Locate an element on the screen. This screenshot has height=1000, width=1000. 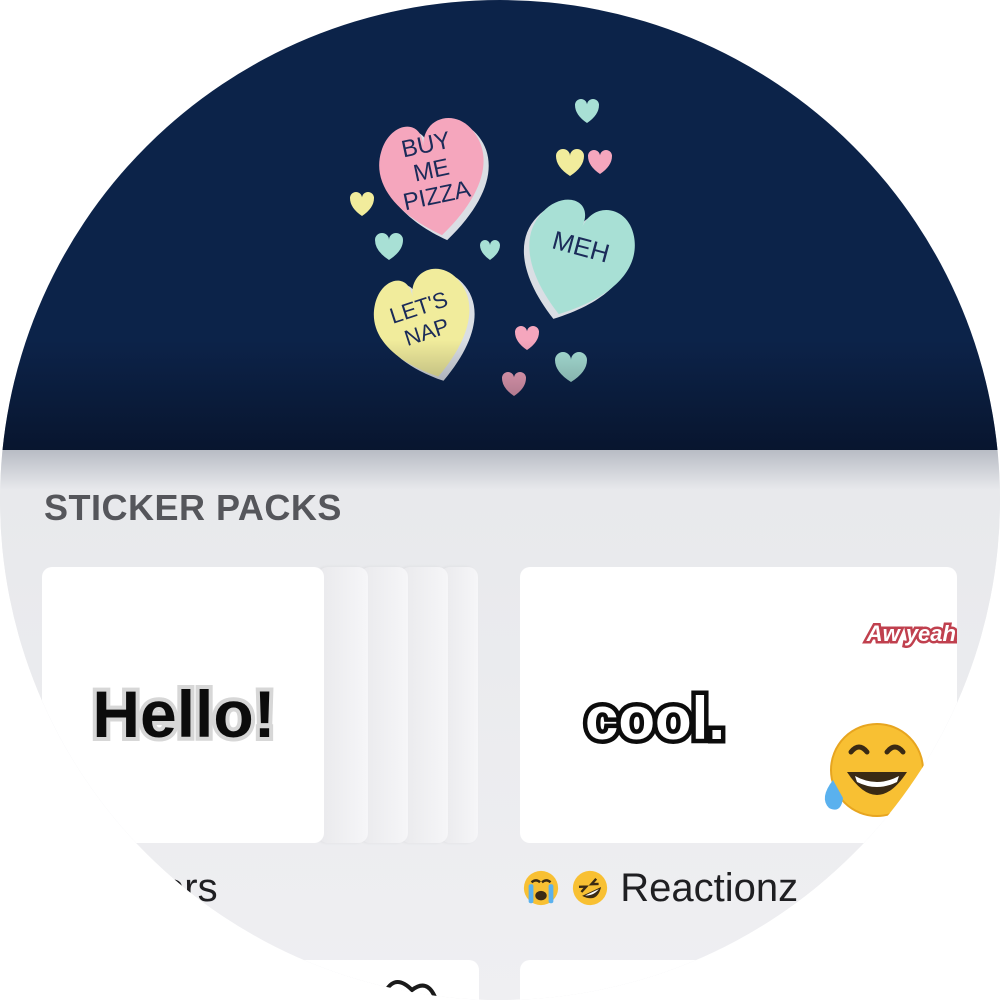
reactionz-preview: Aw yeah! cool. is located at coordinates (768, 718).